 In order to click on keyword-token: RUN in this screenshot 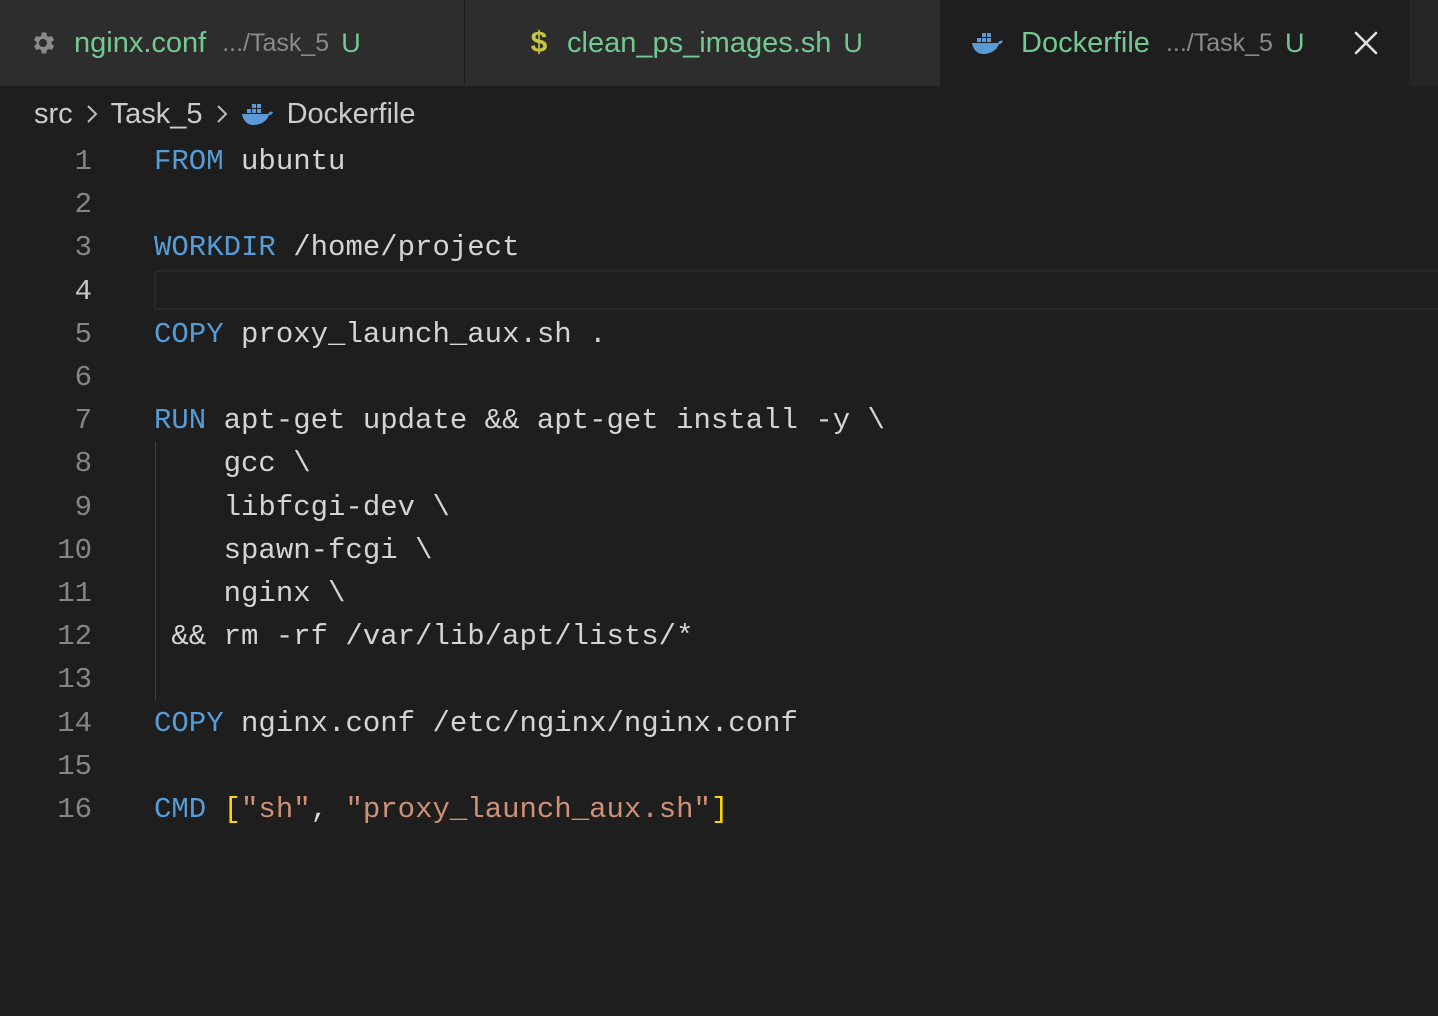, I will do `click(180, 421)`.